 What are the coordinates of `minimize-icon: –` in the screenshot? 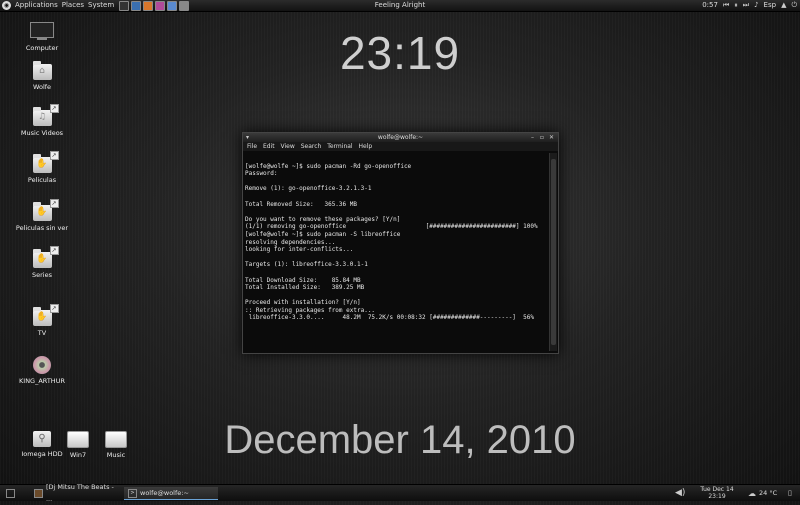 It's located at (532, 137).